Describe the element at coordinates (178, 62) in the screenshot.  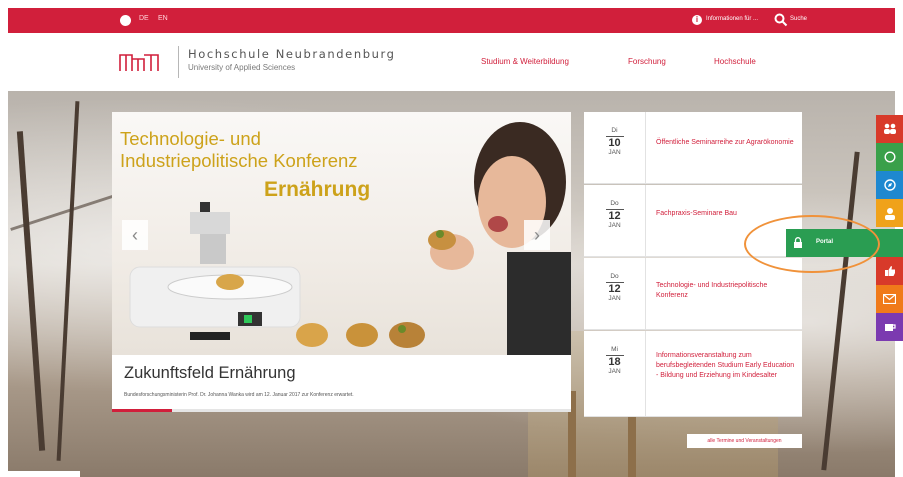
I see `logo-divider` at that location.